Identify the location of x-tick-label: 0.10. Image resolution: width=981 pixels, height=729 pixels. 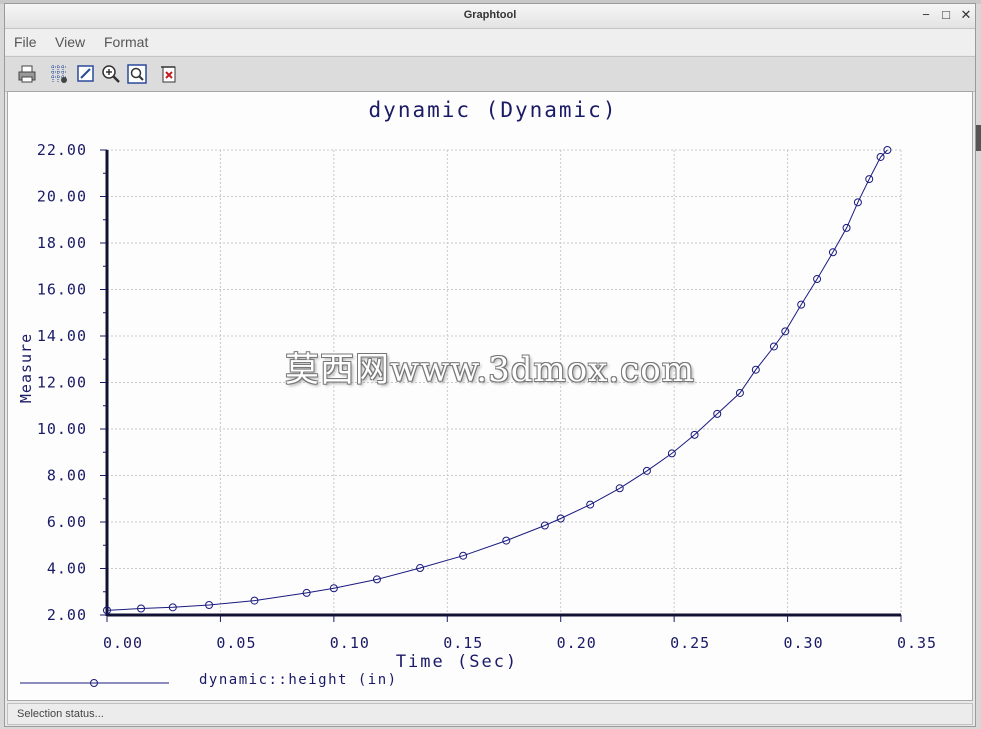
(350, 643).